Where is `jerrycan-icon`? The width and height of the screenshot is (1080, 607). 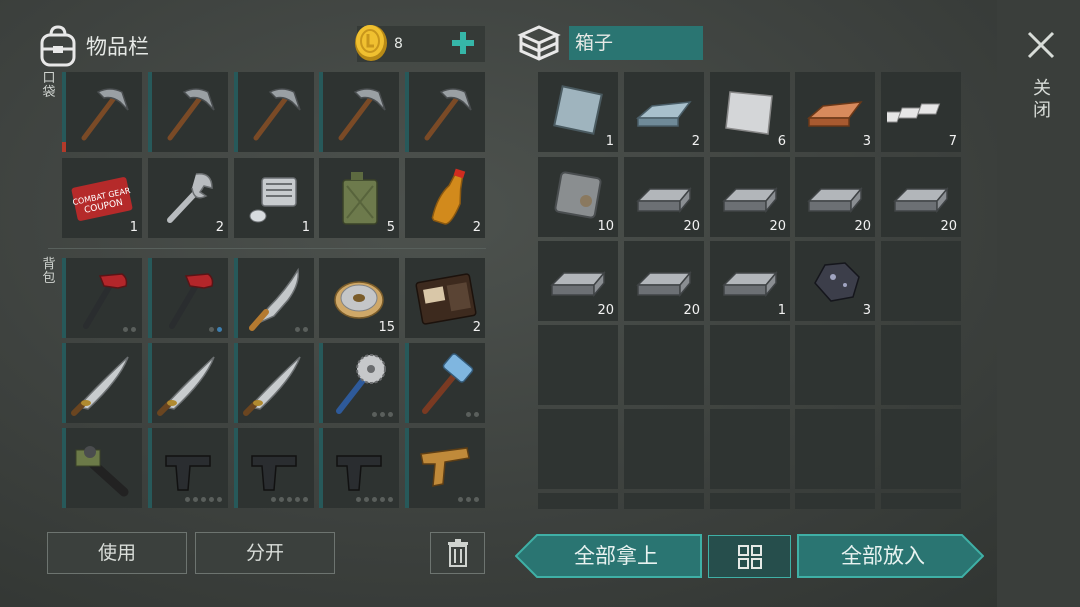 jerrycan-icon is located at coordinates (360, 198).